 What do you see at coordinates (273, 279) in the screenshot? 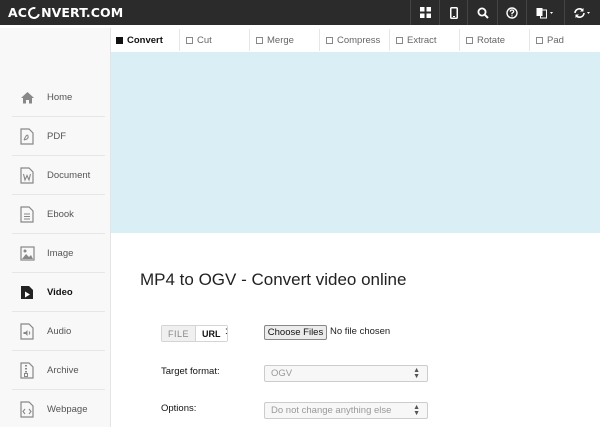
I see `page-title: MP4 to OGV - Convert video online` at bounding box center [273, 279].